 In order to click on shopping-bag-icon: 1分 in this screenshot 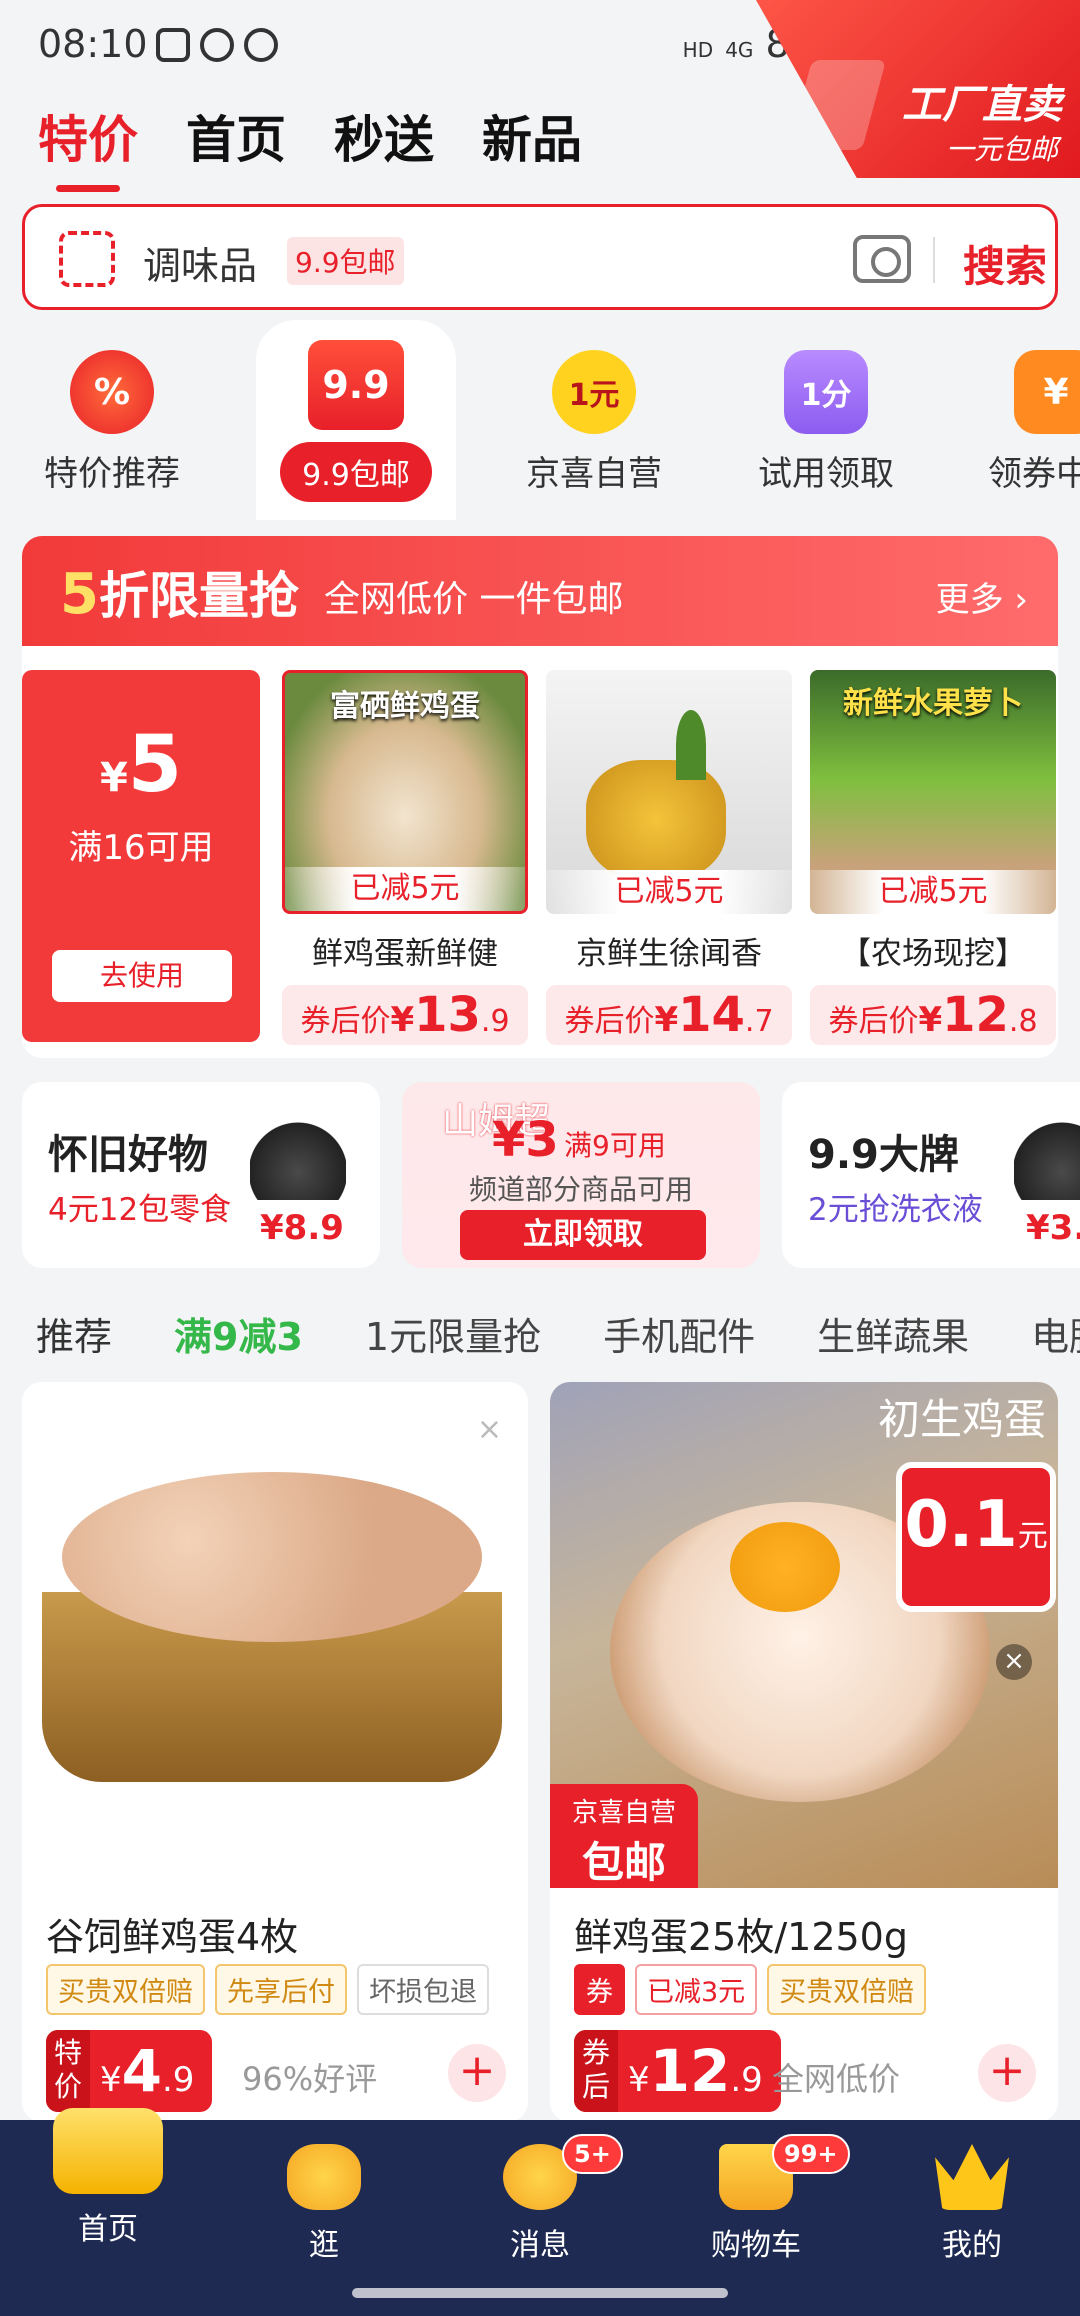, I will do `click(826, 392)`.